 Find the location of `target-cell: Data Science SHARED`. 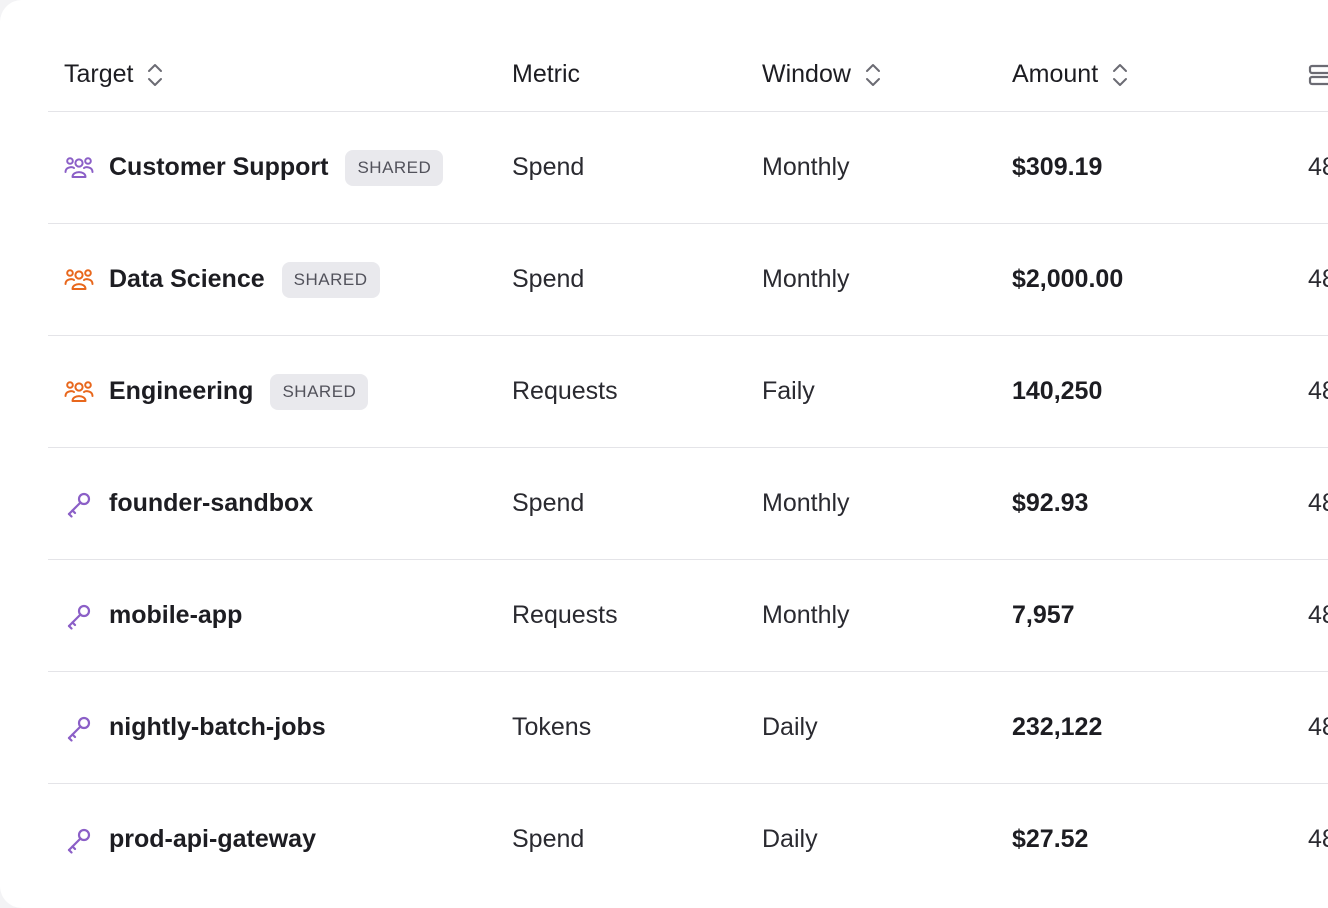

target-cell: Data Science SHARED is located at coordinates (222, 279).